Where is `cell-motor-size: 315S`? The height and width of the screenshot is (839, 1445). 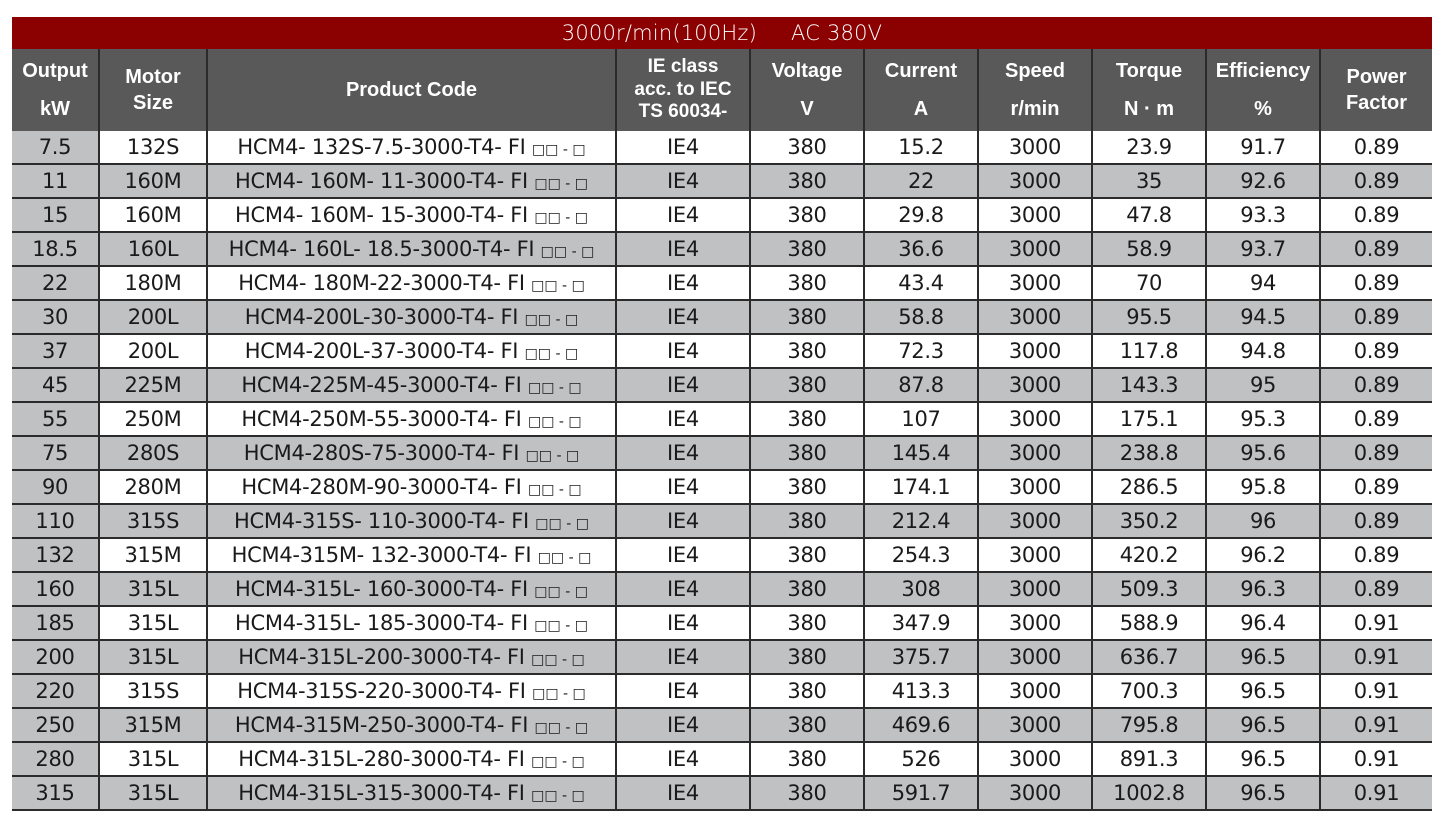 cell-motor-size: 315S is located at coordinates (153, 691).